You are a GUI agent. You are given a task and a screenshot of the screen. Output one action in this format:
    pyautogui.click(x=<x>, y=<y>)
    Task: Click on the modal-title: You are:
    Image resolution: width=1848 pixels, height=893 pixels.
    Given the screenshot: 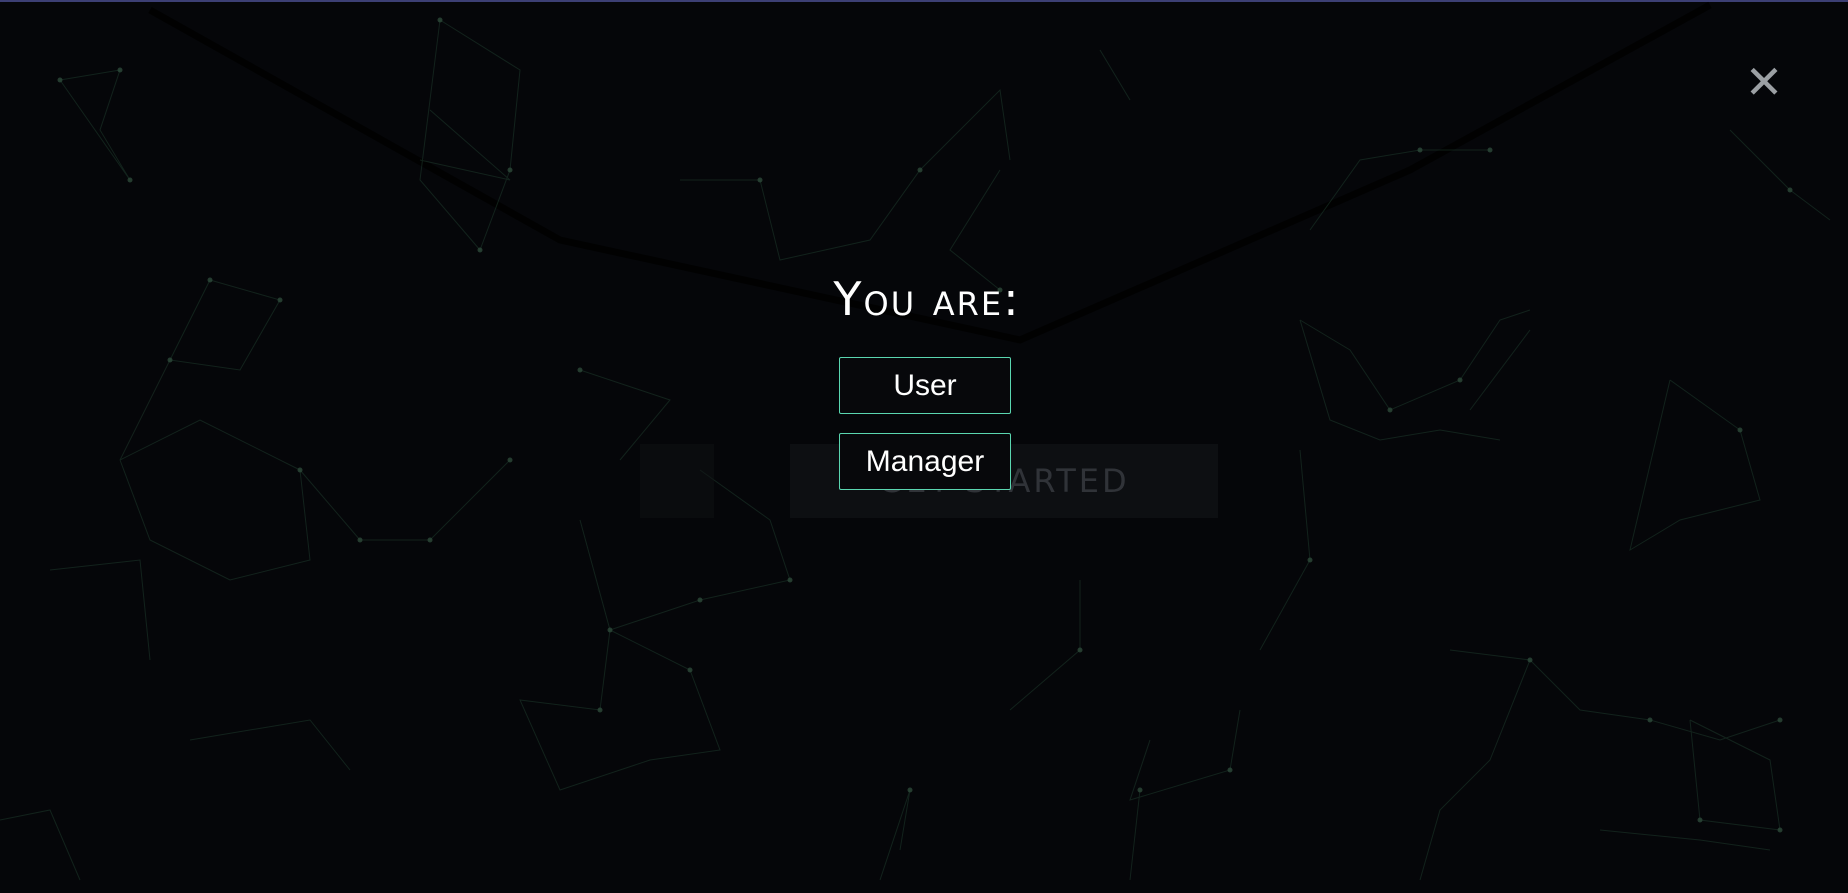 What is the action you would take?
    pyautogui.click(x=927, y=299)
    